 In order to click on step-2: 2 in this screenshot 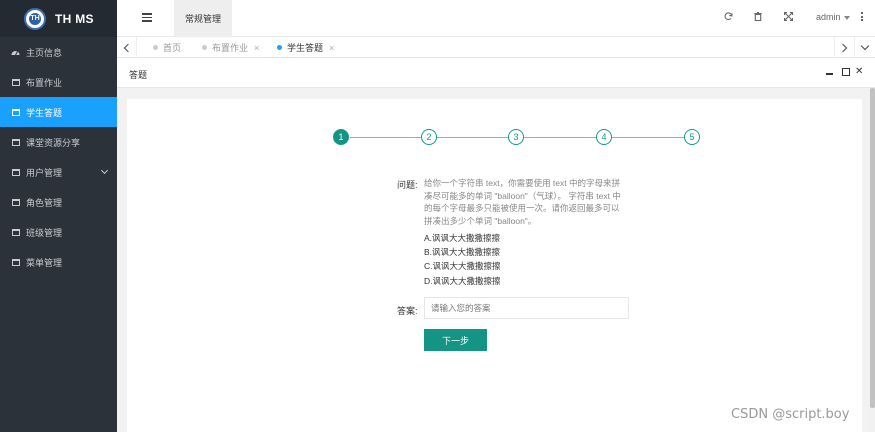, I will do `click(429, 137)`.